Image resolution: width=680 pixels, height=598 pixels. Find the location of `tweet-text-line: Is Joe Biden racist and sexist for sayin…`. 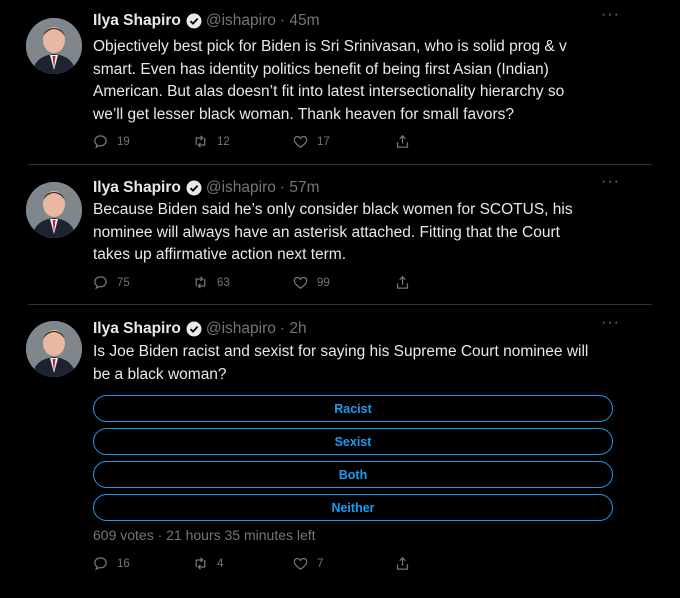

tweet-text-line: Is Joe Biden racist and sexist for sayin… is located at coordinates (341, 351).